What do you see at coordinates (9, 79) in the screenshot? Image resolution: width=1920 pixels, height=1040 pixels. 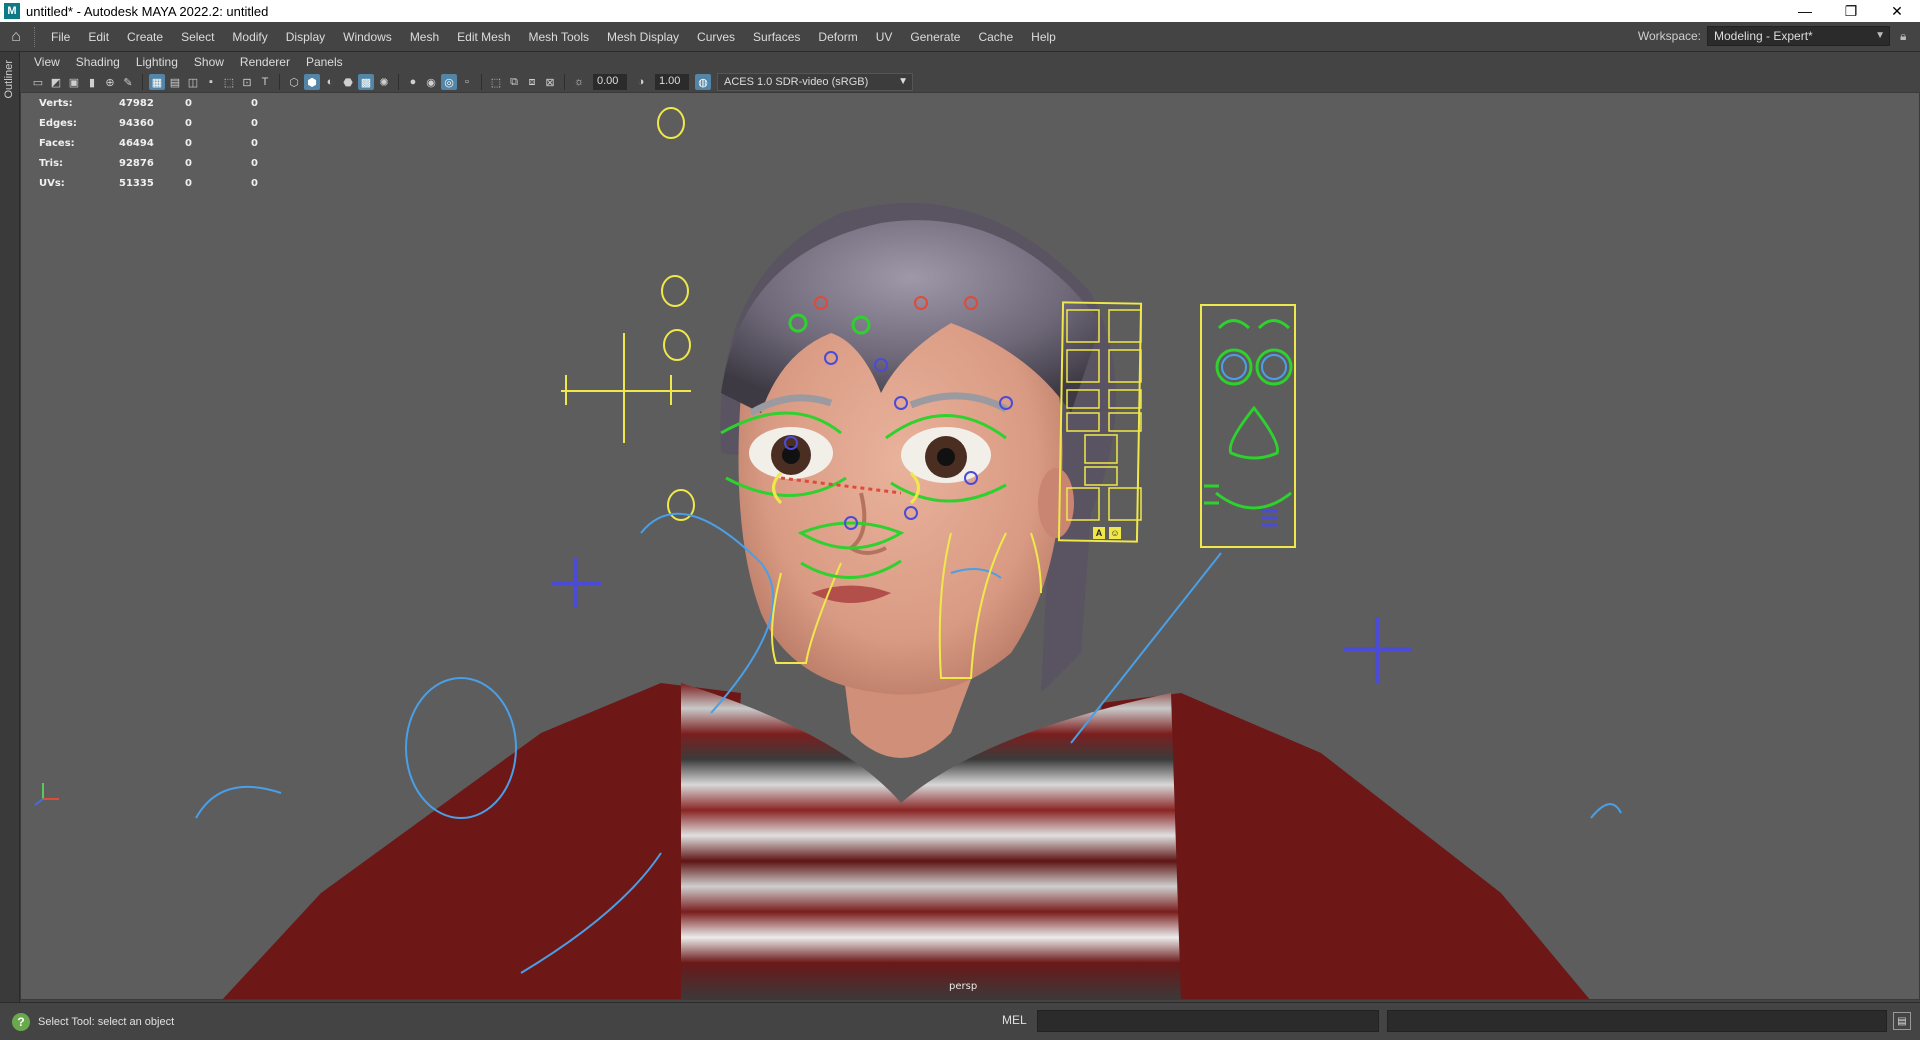 I see `outliner-tab-label: Outliner` at bounding box center [9, 79].